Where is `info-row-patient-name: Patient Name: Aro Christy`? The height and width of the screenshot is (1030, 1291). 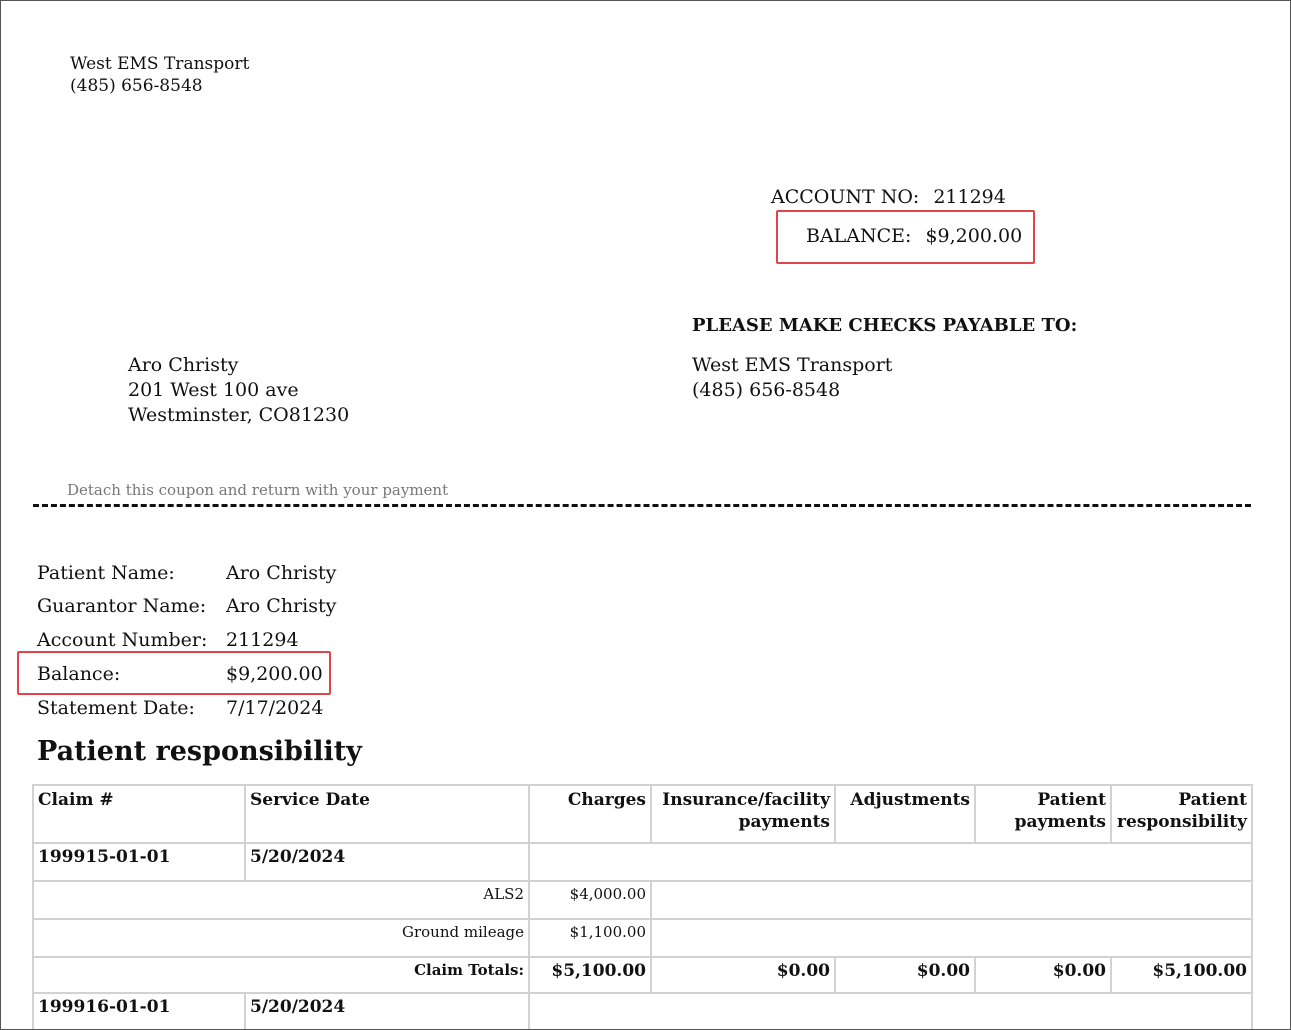
info-row-patient-name: Patient Name: Aro Christy is located at coordinates (186, 573).